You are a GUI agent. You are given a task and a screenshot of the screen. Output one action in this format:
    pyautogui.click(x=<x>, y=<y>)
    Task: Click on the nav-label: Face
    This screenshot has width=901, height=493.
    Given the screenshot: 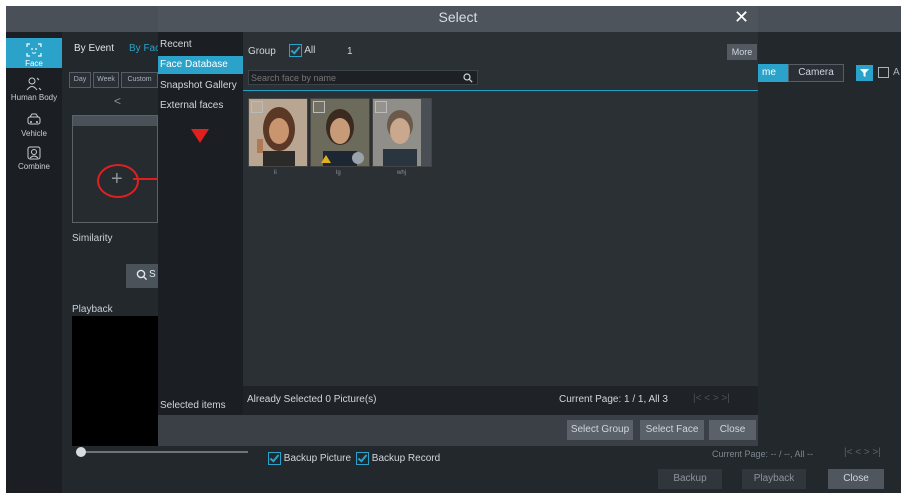 What is the action you would take?
    pyautogui.click(x=34, y=63)
    